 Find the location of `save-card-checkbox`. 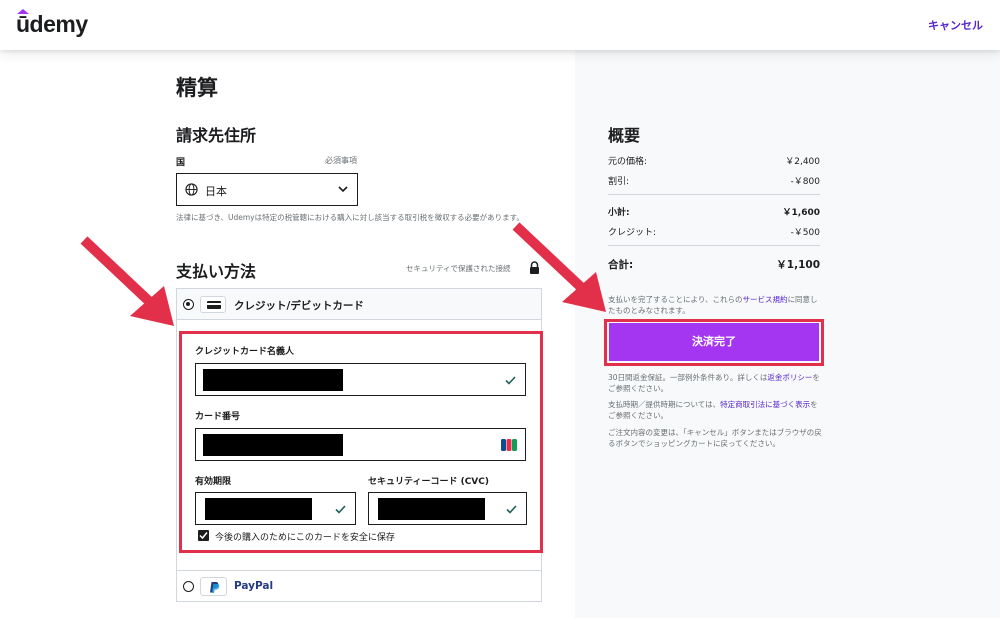

save-card-checkbox is located at coordinates (203, 535).